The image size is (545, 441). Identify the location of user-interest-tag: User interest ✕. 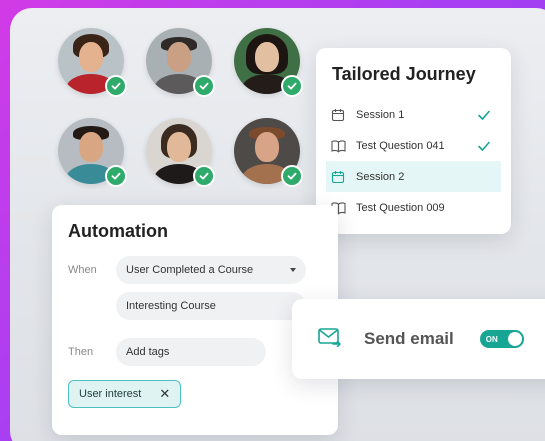
(125, 394).